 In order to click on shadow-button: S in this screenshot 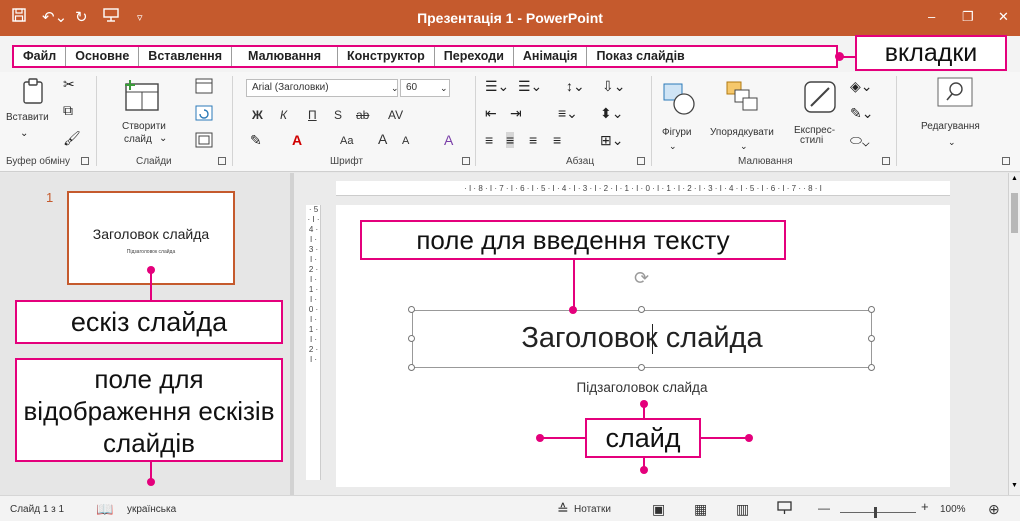, I will do `click(338, 115)`.